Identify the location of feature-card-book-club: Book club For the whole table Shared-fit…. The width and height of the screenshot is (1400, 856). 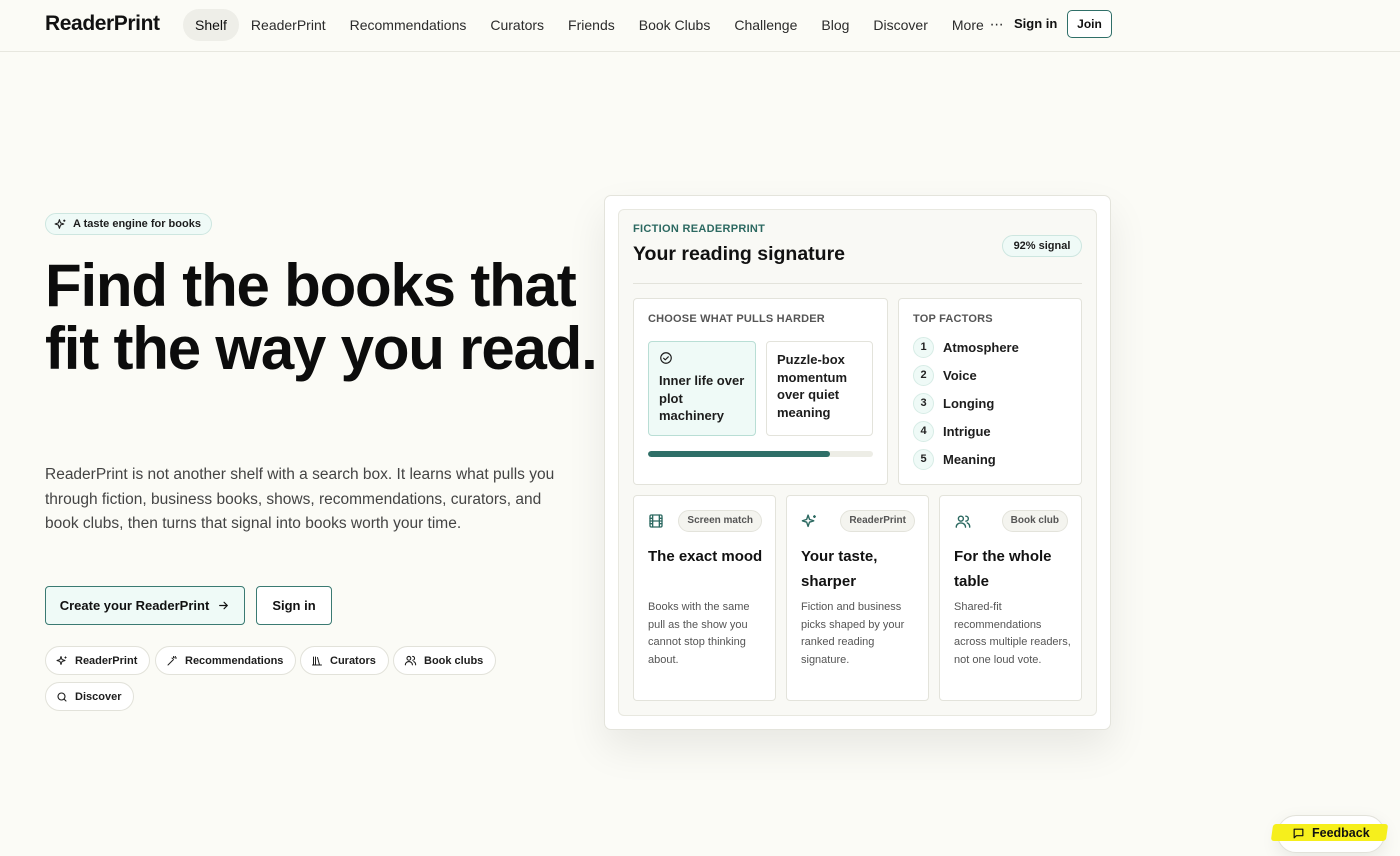
(1010, 598).